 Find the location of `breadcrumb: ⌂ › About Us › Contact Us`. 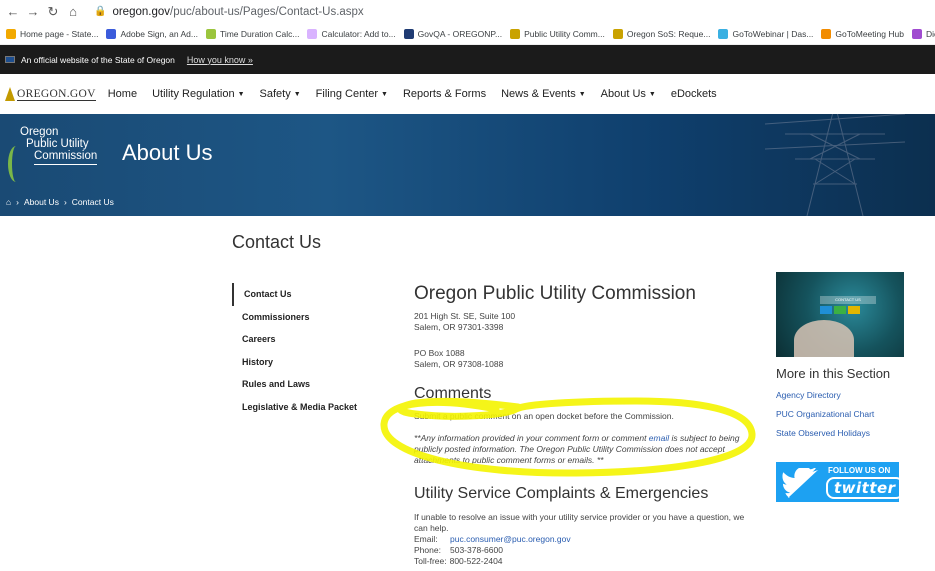

breadcrumb: ⌂ › About Us › Contact Us is located at coordinates (60, 202).